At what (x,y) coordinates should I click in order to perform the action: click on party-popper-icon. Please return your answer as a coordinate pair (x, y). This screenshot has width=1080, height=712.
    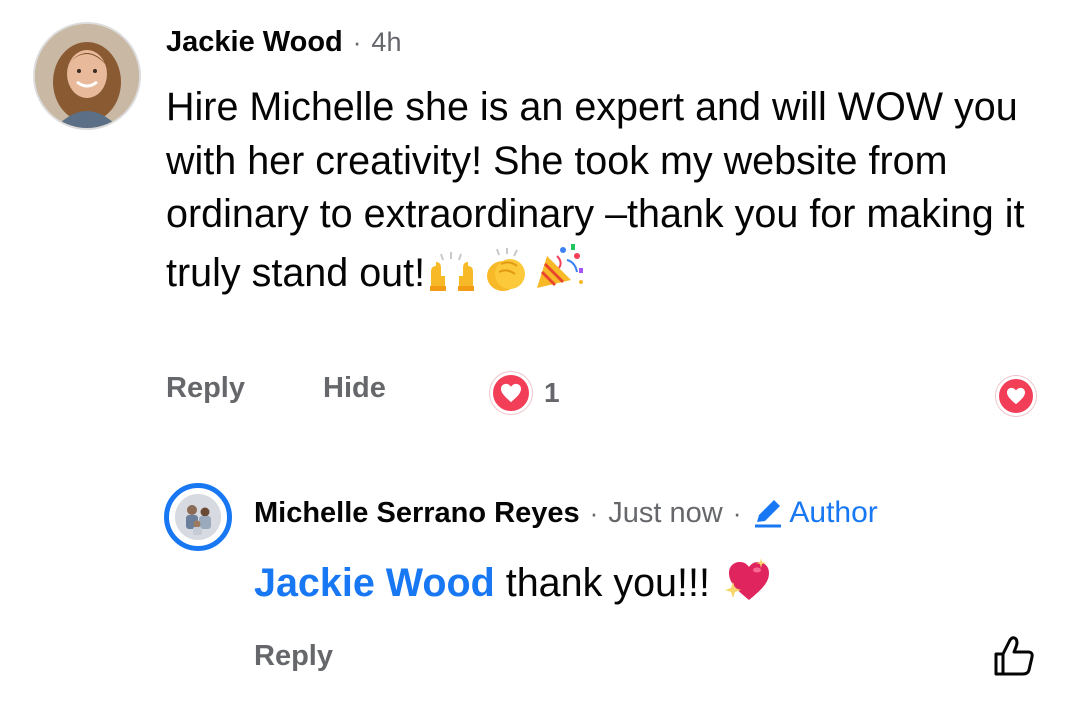
    Looking at the image, I should click on (559, 274).